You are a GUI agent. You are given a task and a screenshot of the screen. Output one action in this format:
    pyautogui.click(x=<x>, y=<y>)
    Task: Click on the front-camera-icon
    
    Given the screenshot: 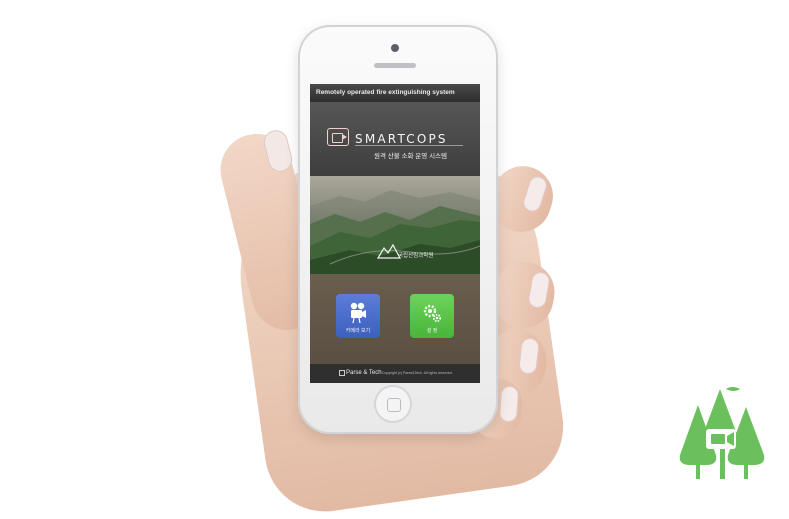 What is the action you would take?
    pyautogui.click(x=395, y=48)
    